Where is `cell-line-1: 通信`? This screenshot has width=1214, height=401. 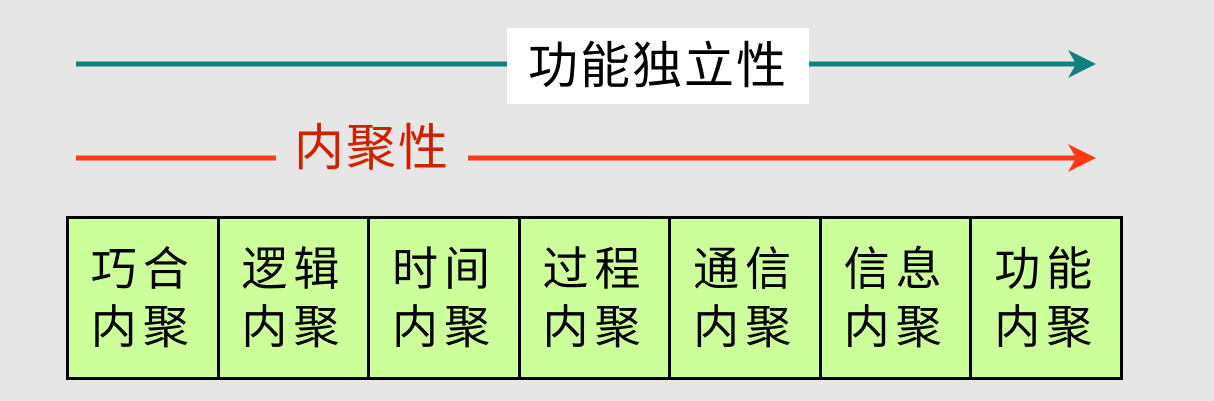 cell-line-1: 通信 is located at coordinates (745, 269).